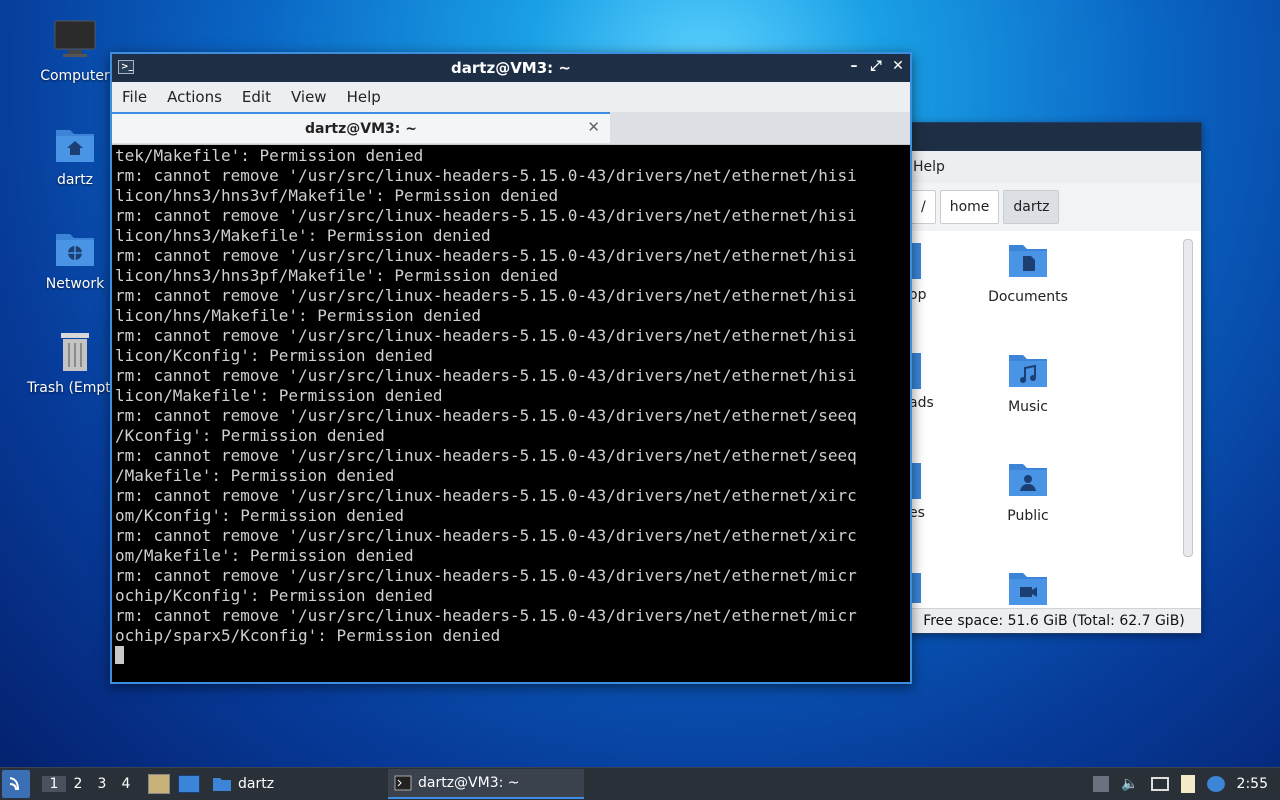 The width and height of the screenshot is (1280, 800). Describe the element at coordinates (75, 144) in the screenshot. I see `home-folder-icon` at that location.